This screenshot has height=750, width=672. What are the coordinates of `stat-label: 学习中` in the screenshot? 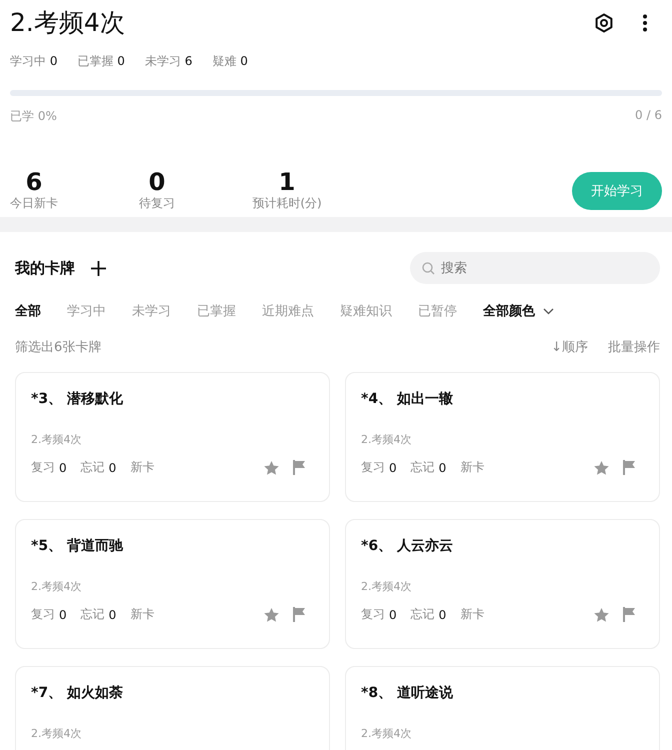 It's located at (28, 61).